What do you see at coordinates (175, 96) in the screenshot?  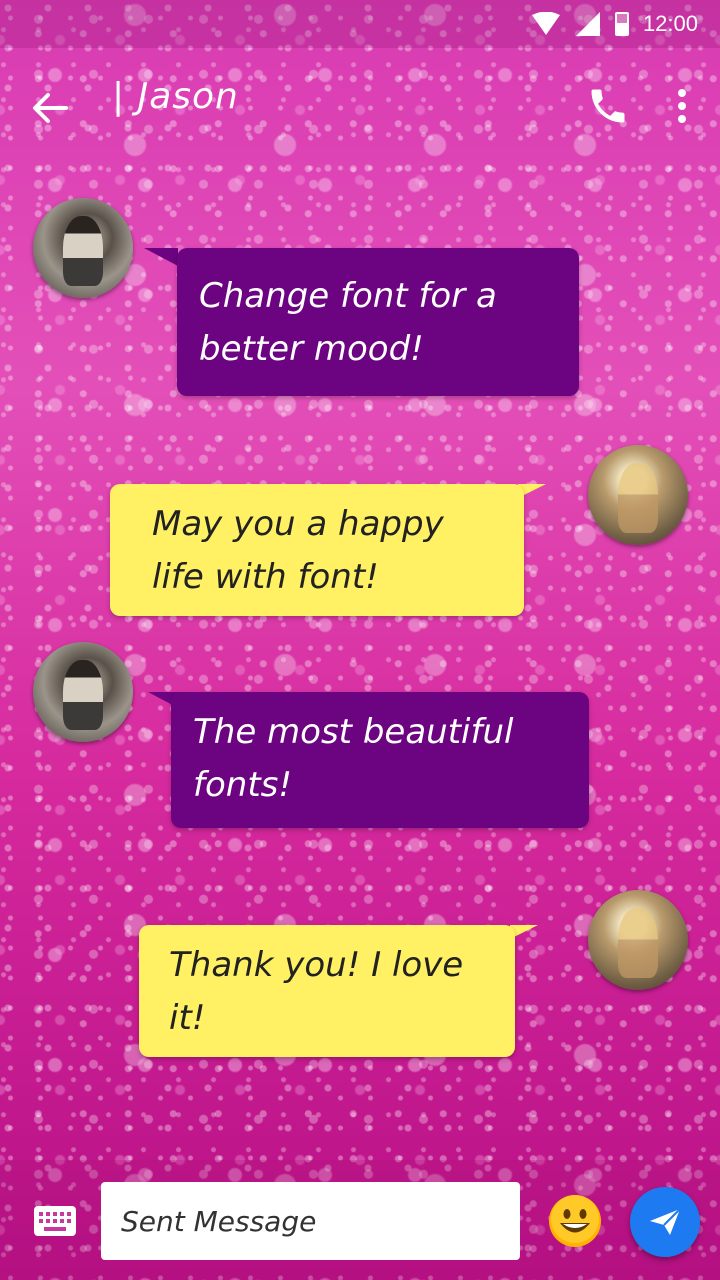 I see `contact-name: | Jason` at bounding box center [175, 96].